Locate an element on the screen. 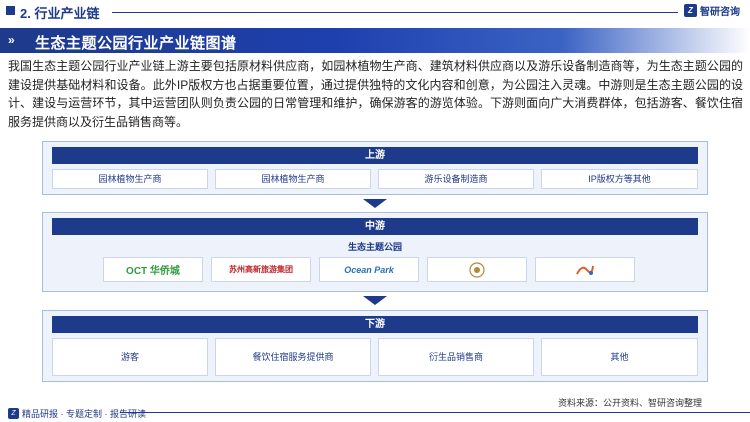  section-marker-icon is located at coordinates (10, 10).